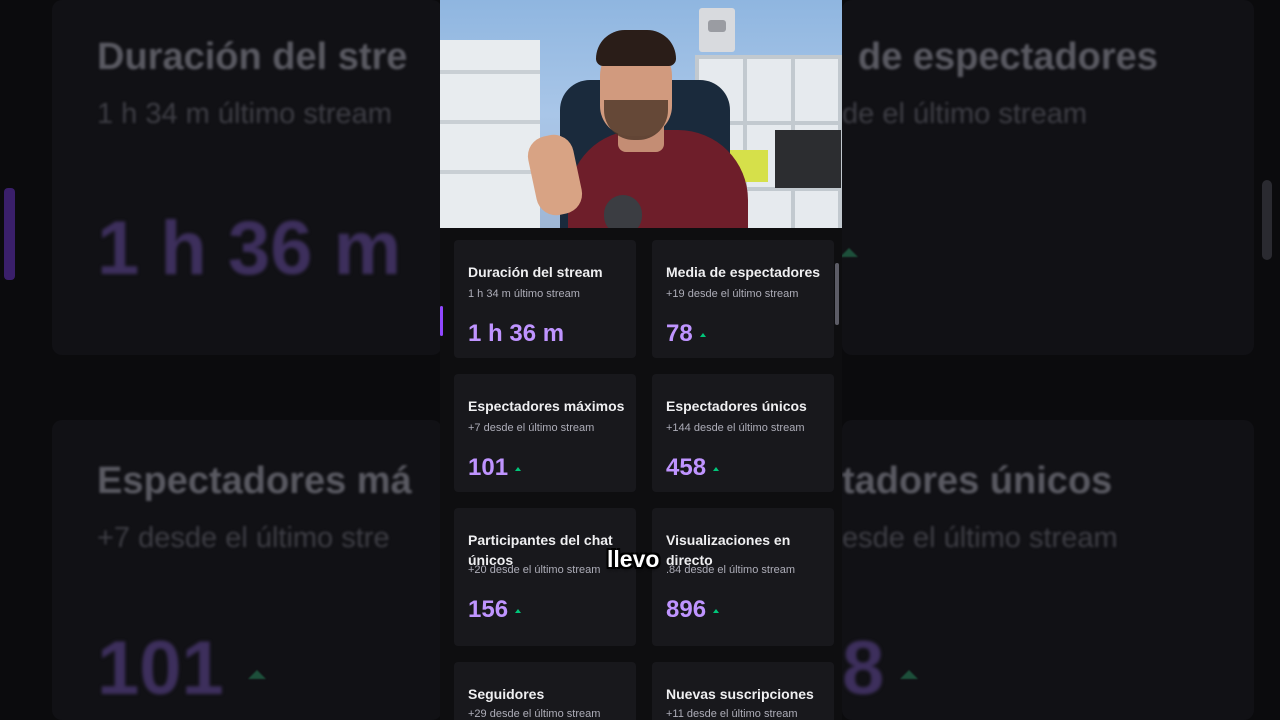 The width and height of the screenshot is (1280, 720). I want to click on bg-title: de espectadores, so click(1008, 57).